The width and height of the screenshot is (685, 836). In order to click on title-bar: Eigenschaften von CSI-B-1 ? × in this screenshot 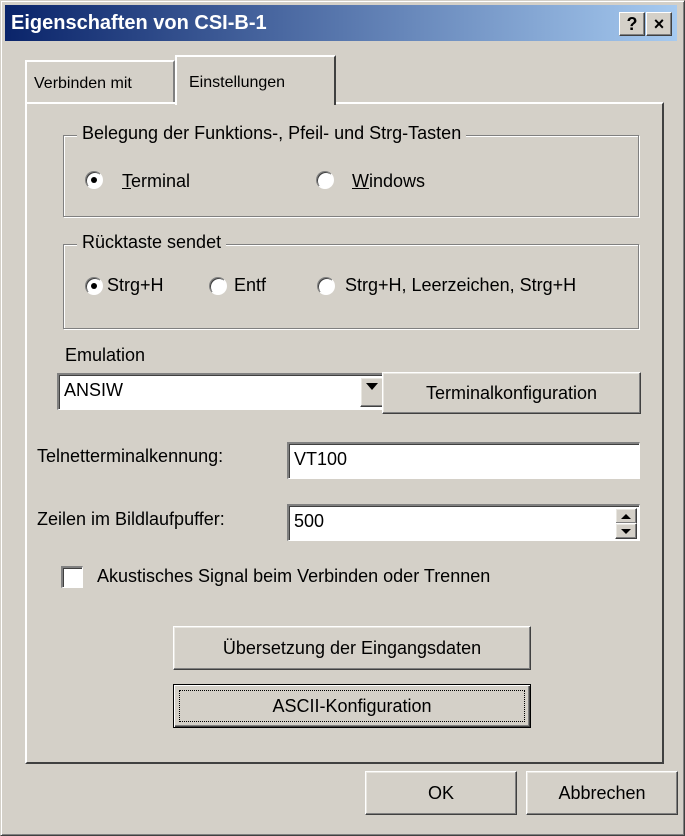, I will do `click(341, 23)`.